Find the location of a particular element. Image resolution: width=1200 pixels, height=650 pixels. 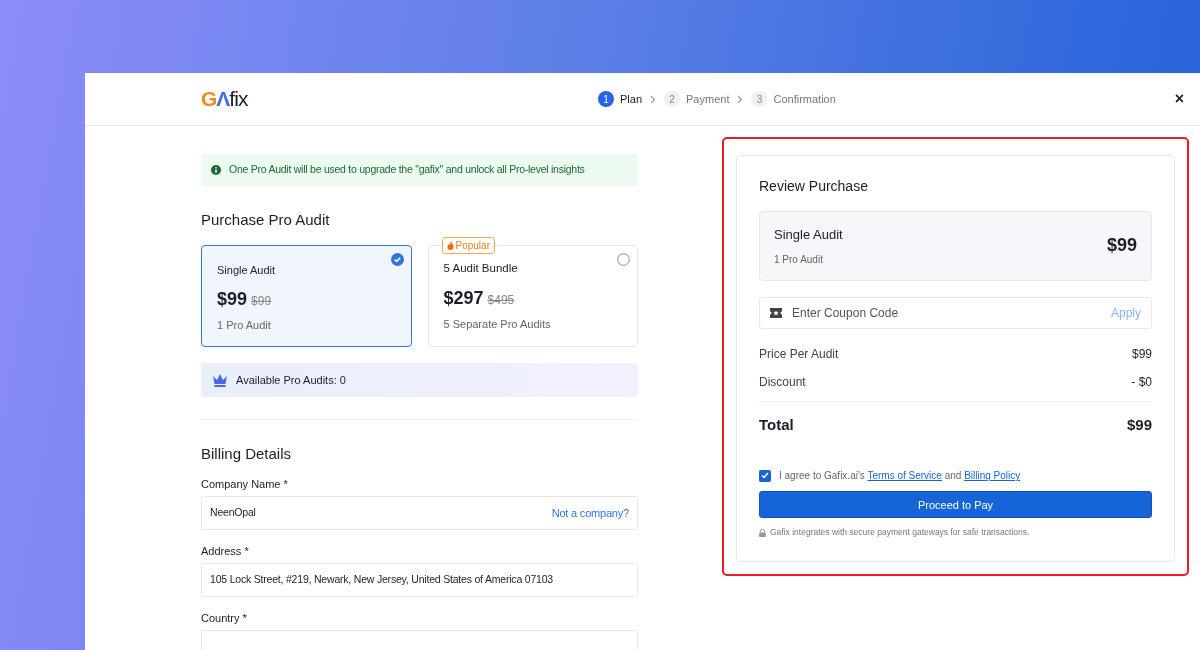

plan-subtitle: 5 Separate Pro Audits is located at coordinates (497, 324).